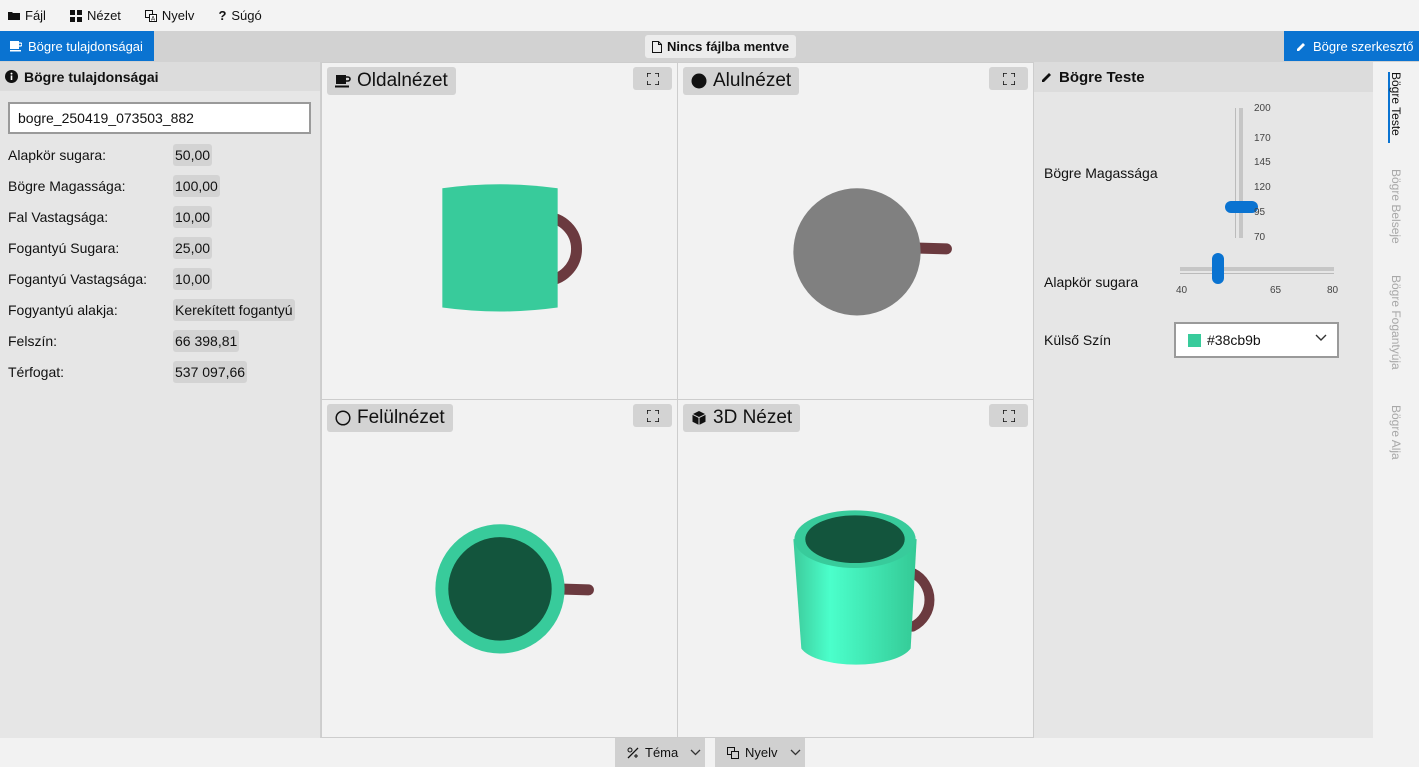 Image resolution: width=1419 pixels, height=767 pixels. Describe the element at coordinates (1046, 77) in the screenshot. I see `pencil-icon` at that location.